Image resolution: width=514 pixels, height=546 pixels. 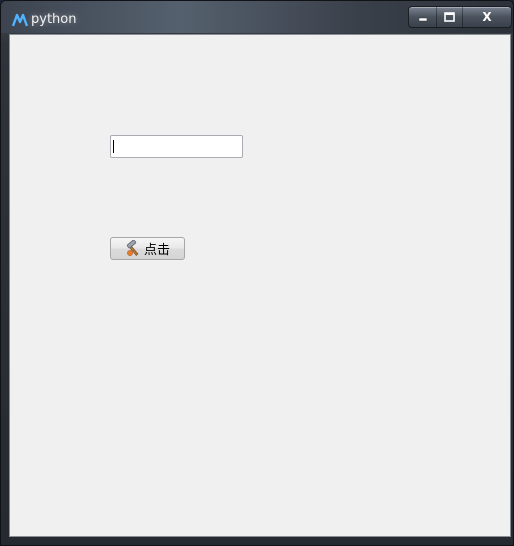 I want to click on close-icon: X, so click(x=487, y=17).